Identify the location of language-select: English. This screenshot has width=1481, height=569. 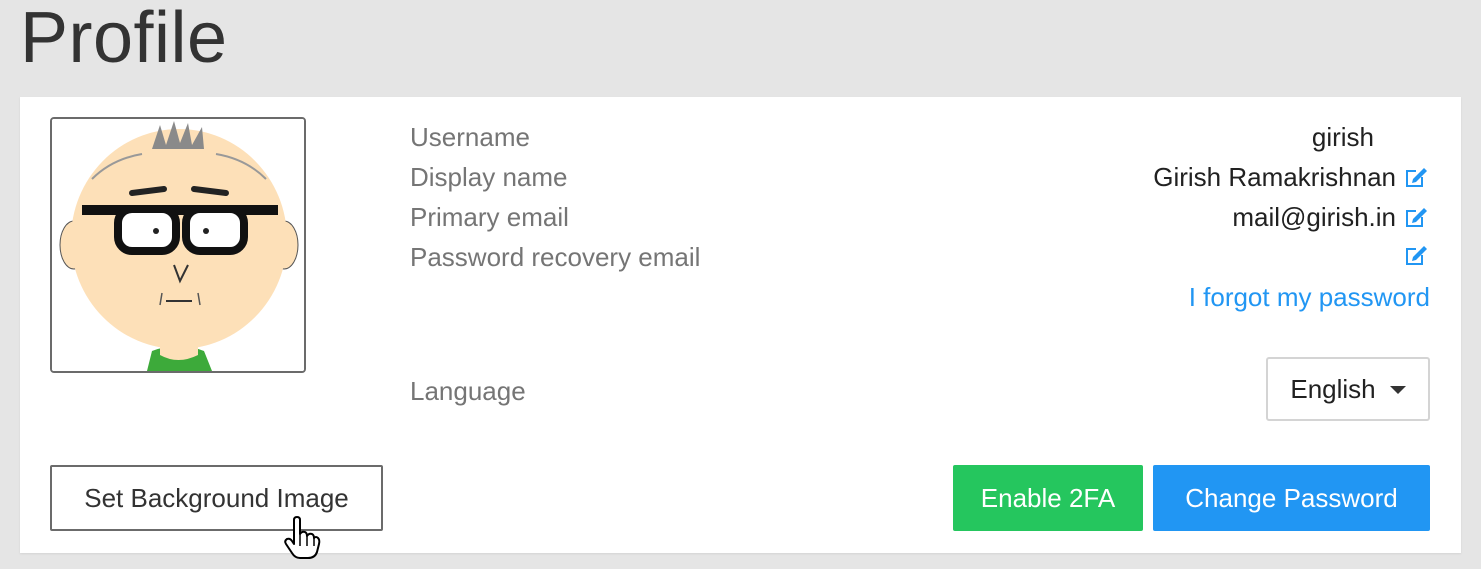
(1348, 389).